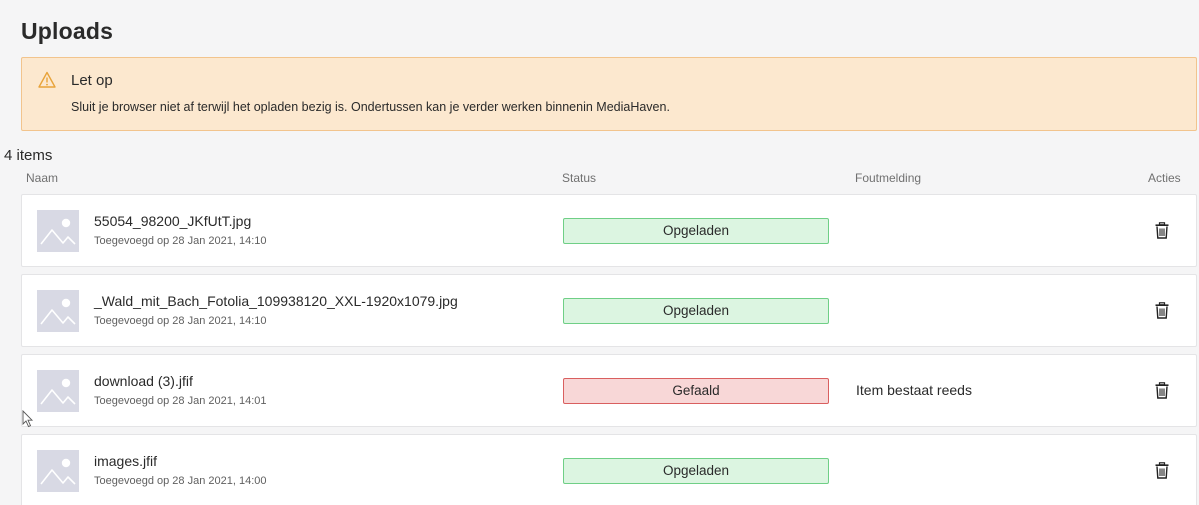 The width and height of the screenshot is (1199, 505). I want to click on file-date: Toegevoegd op 28 Jan 2021, 14:00, so click(180, 481).